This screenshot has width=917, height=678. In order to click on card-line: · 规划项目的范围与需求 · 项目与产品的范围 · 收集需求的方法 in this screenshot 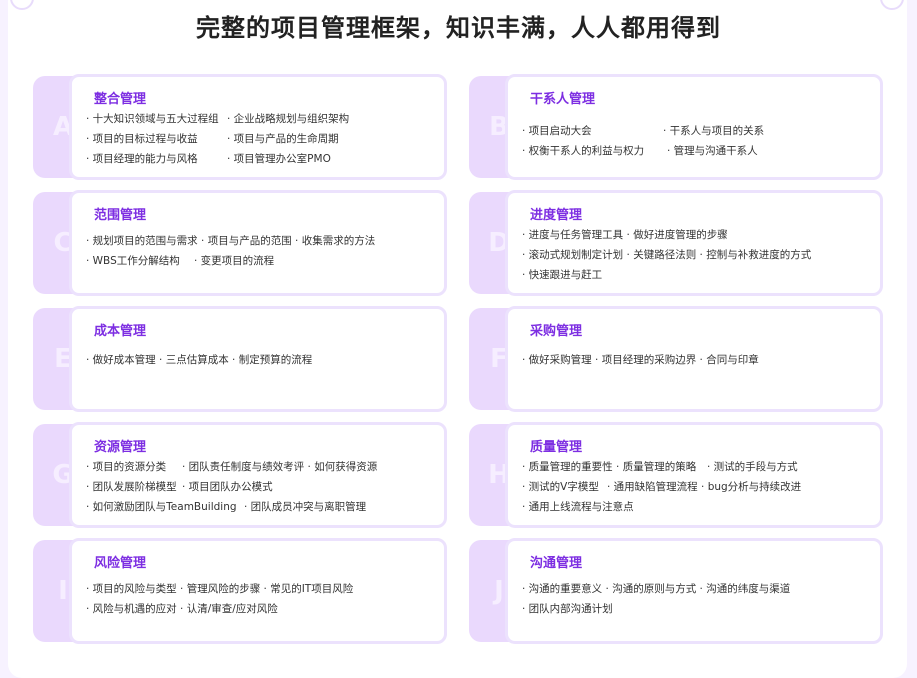, I will do `click(261, 241)`.